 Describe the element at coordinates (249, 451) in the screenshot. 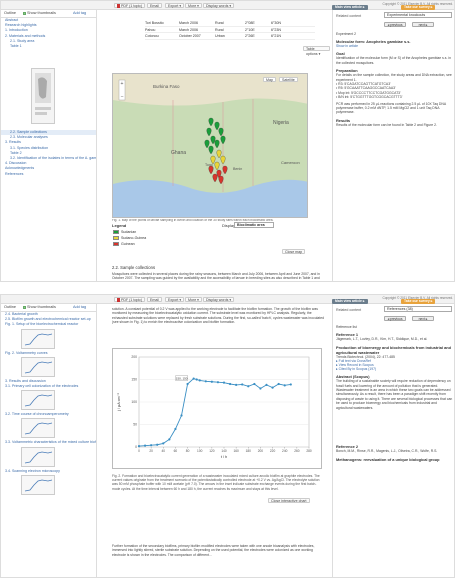

I see `x-tick-label: 180` at that location.